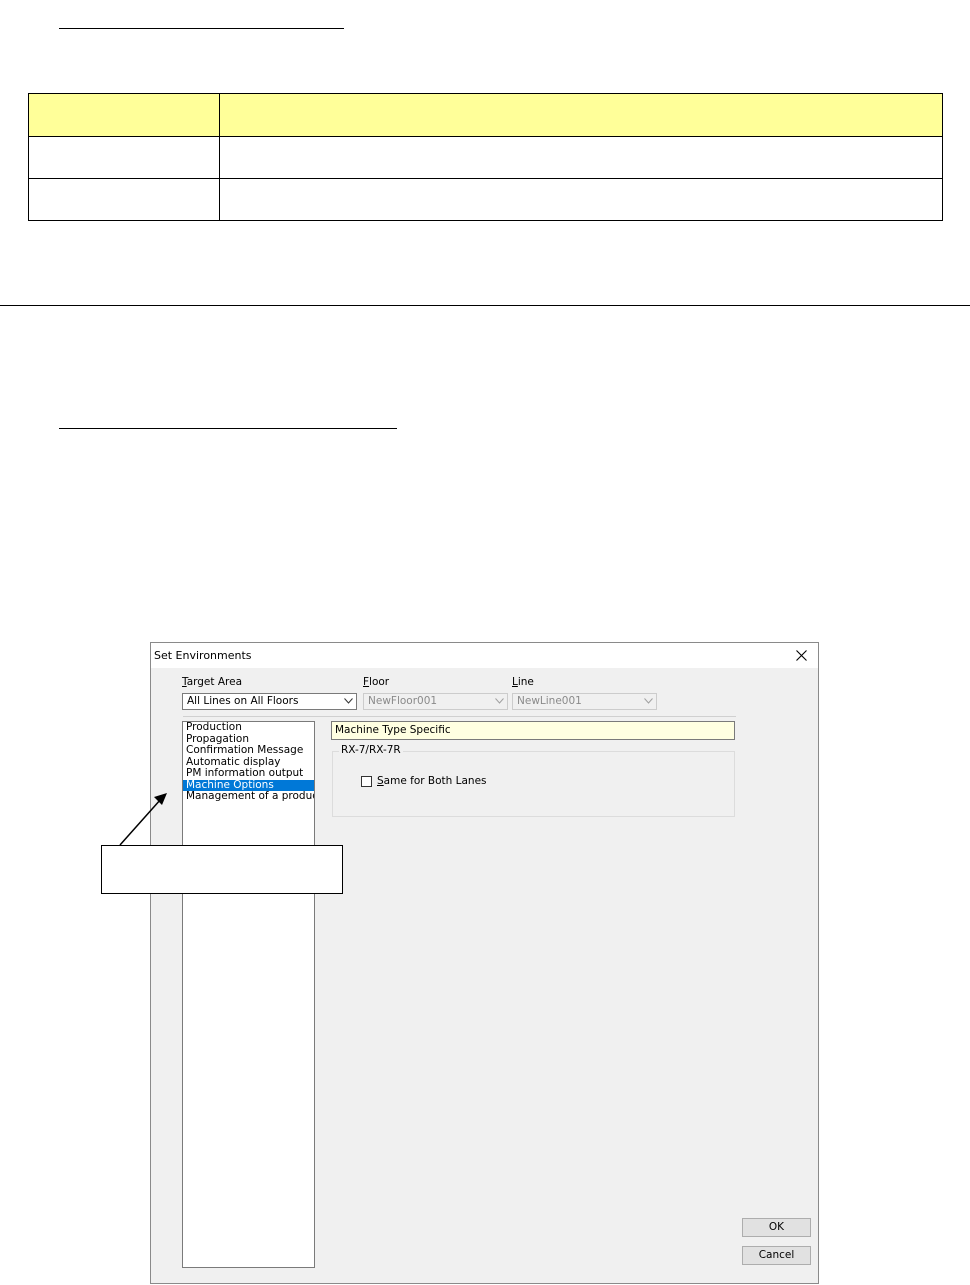  What do you see at coordinates (222, 869) in the screenshot?
I see `callout-box` at bounding box center [222, 869].